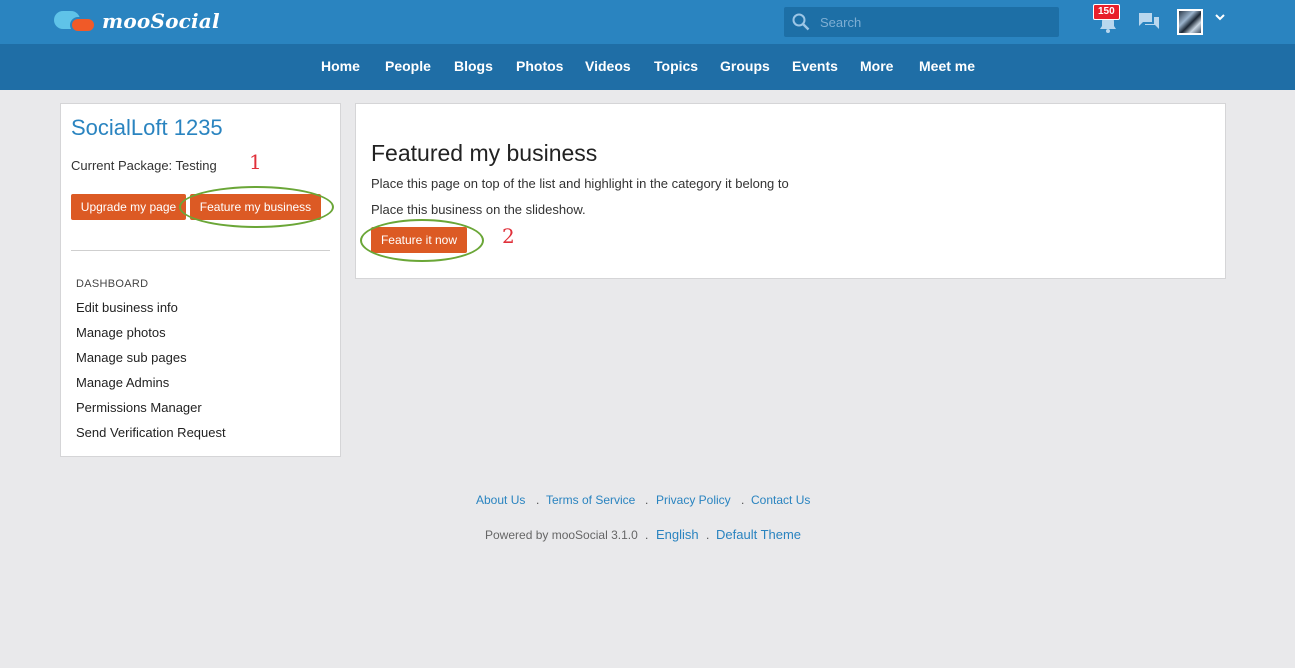 The width and height of the screenshot is (1295, 668). What do you see at coordinates (677, 534) in the screenshot?
I see `language-link: English` at bounding box center [677, 534].